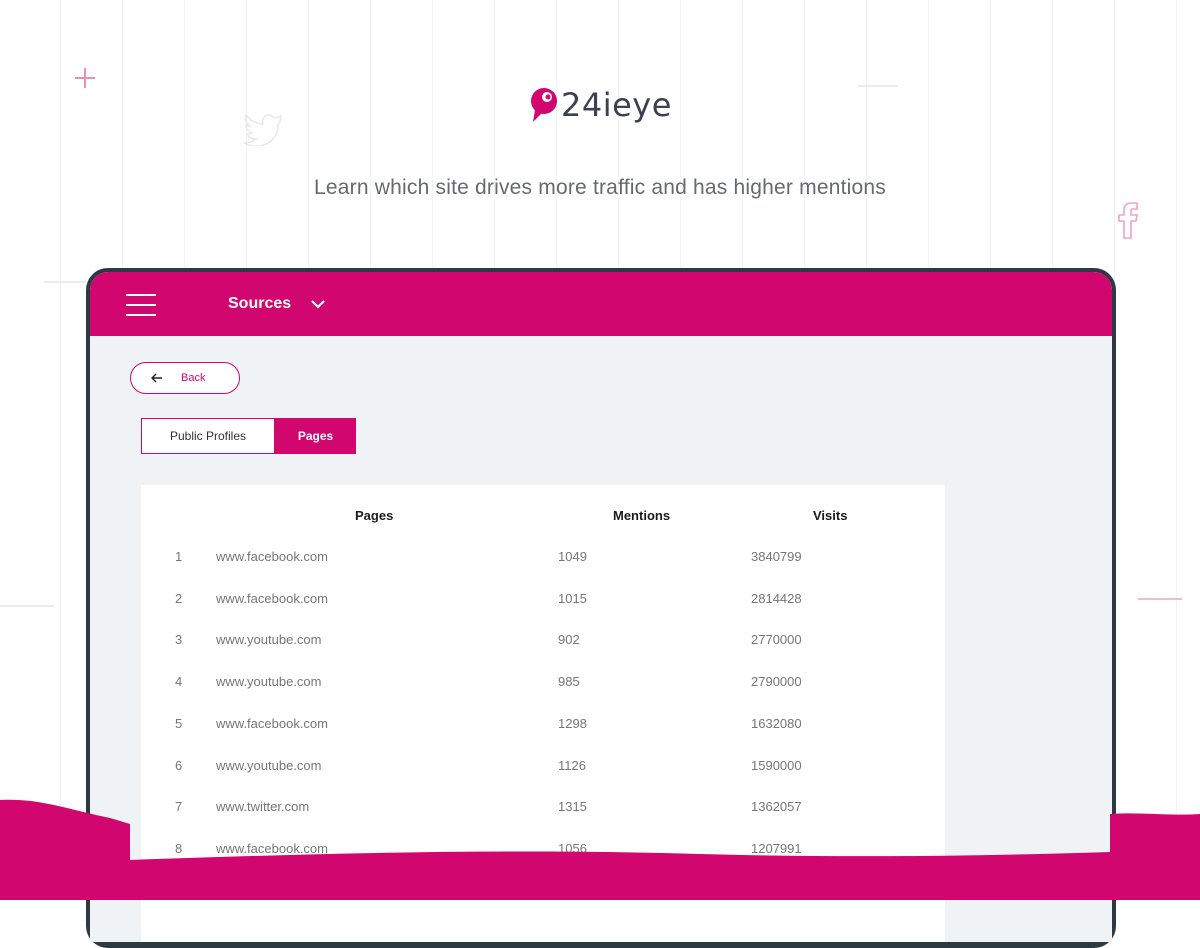 This screenshot has width=1200, height=948. What do you see at coordinates (315, 436) in the screenshot?
I see `tab-pages: Pages` at bounding box center [315, 436].